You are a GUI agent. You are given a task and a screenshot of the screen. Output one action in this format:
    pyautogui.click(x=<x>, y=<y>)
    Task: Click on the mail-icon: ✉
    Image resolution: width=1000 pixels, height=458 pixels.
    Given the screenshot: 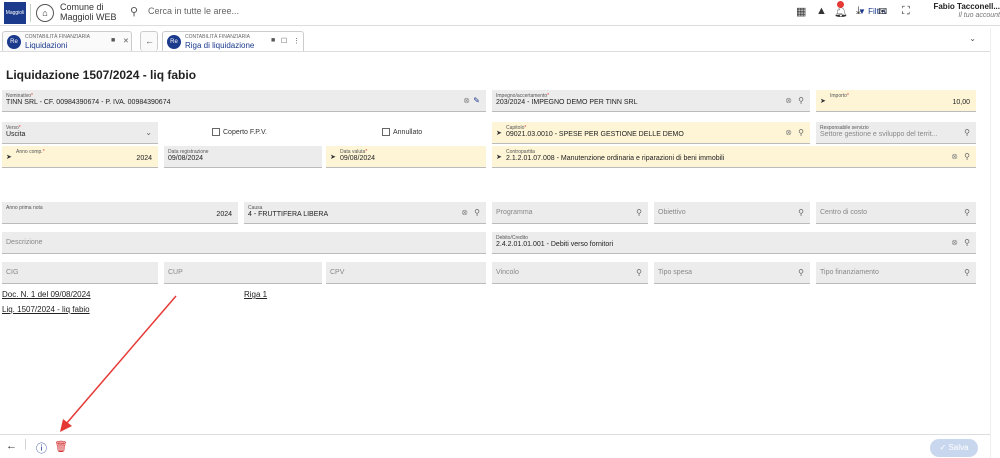 What is the action you would take?
    pyautogui.click(x=882, y=11)
    